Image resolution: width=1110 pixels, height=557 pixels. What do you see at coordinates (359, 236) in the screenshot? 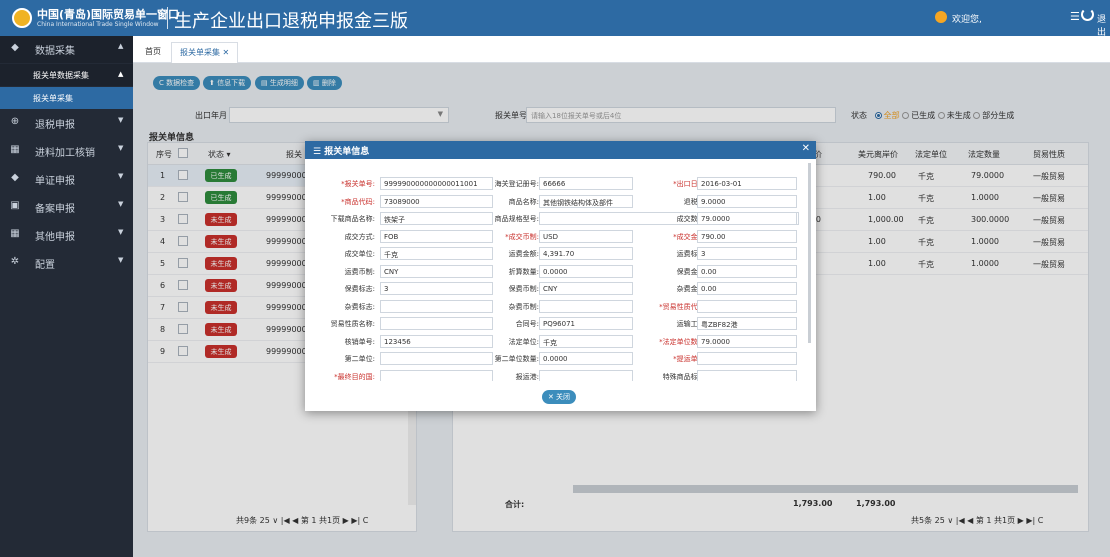
I see `field-label: 成交方式:` at bounding box center [359, 236].